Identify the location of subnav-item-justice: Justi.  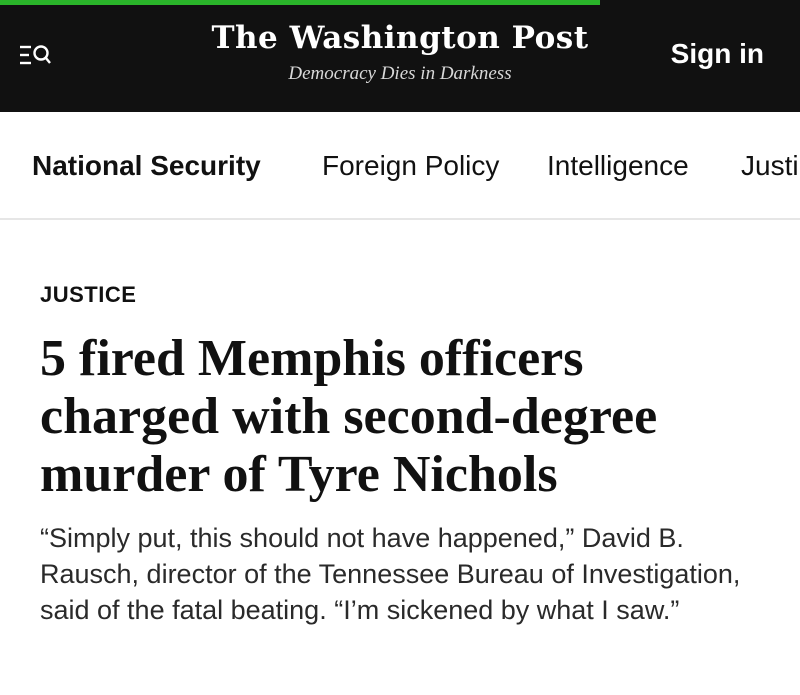
(770, 166).